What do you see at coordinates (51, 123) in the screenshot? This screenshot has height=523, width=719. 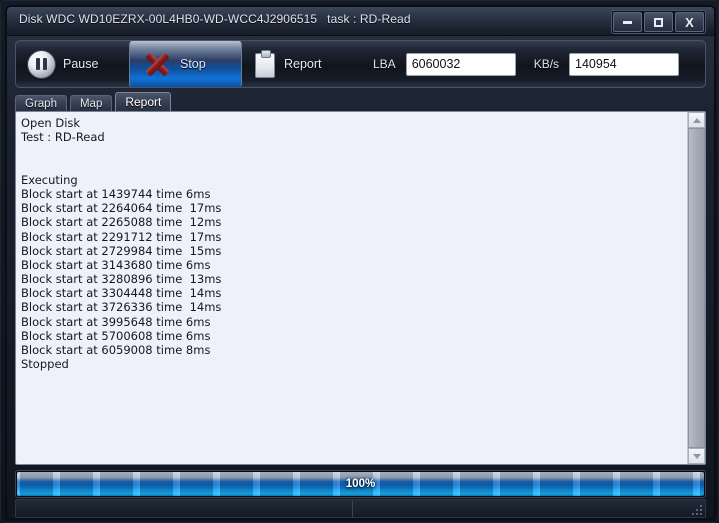 I see `report-log-line: Open Disk` at bounding box center [51, 123].